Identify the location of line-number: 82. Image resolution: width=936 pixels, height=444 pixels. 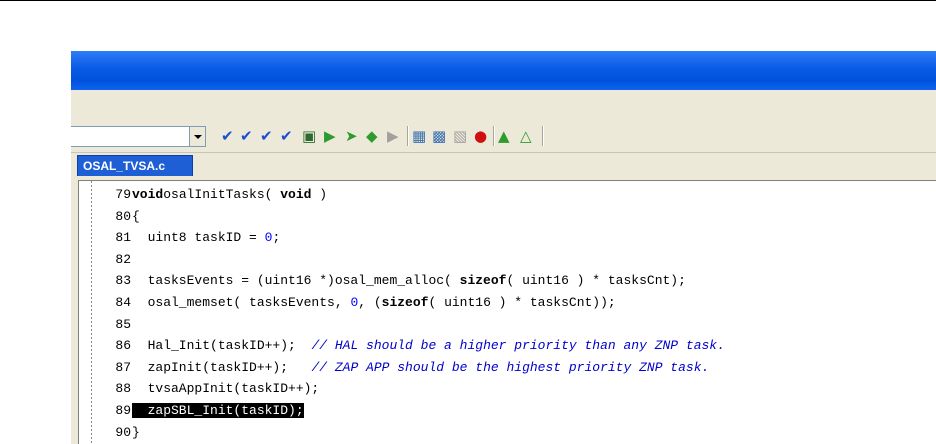
(123, 259).